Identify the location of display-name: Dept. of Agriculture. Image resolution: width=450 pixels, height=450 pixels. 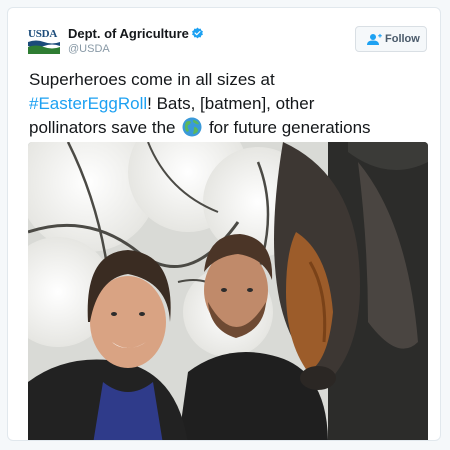
(128, 34).